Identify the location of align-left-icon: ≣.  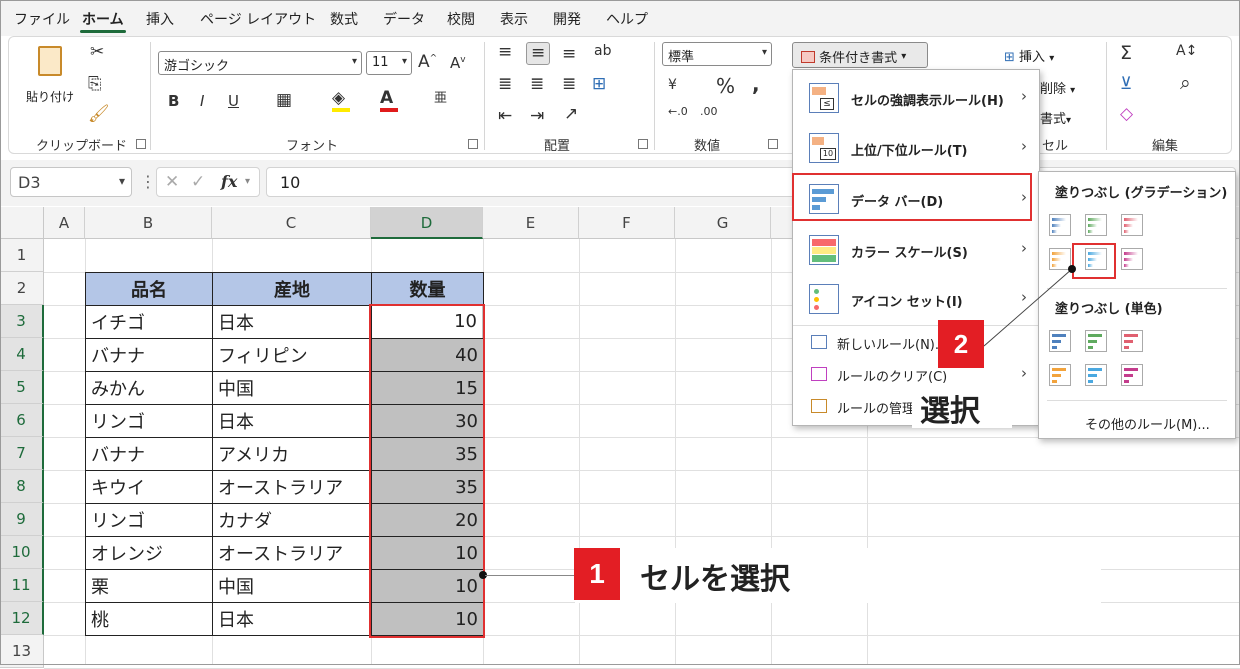
(505, 84).